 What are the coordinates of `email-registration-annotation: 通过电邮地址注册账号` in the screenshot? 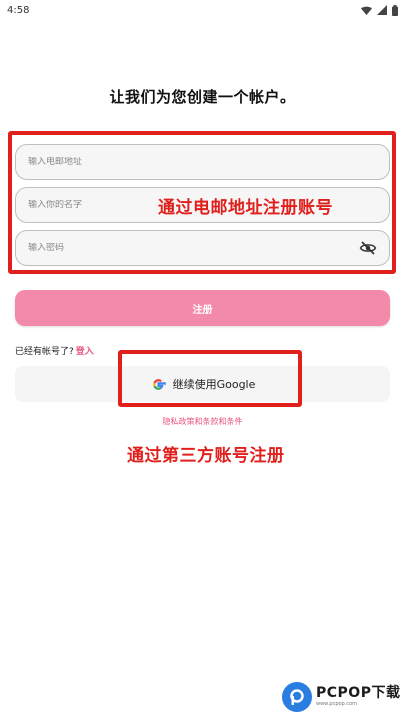 It's located at (245, 208).